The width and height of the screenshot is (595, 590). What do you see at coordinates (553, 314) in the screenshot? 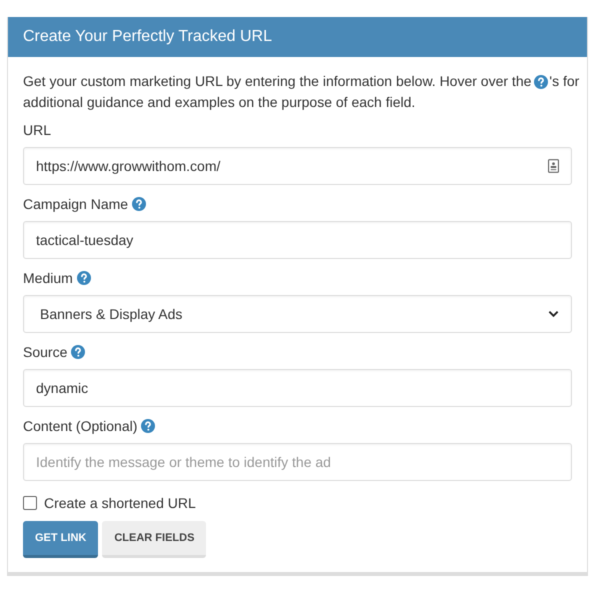
I see `chevron-down-icon` at bounding box center [553, 314].